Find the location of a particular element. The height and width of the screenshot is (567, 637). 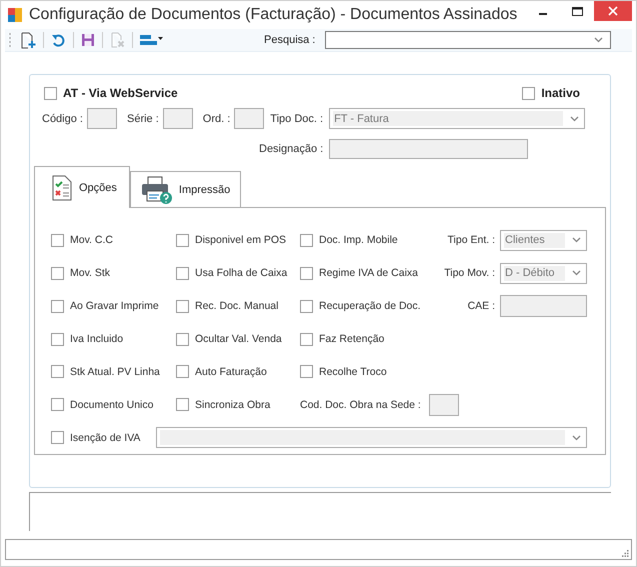

checkbox-label: Stk Atual. PV Linha is located at coordinates (115, 372).